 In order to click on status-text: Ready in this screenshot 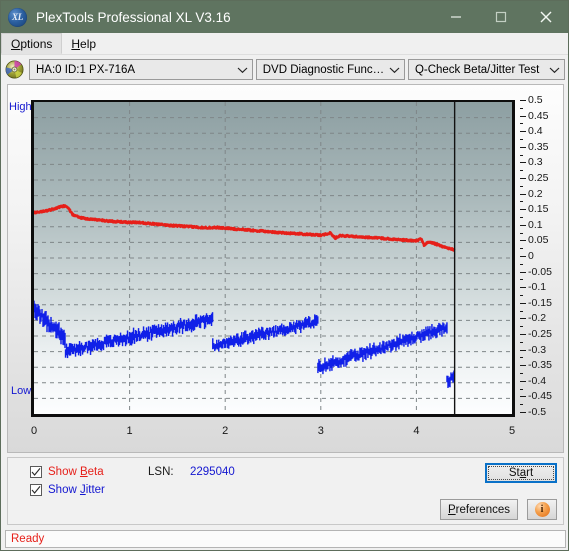, I will do `click(28, 539)`.